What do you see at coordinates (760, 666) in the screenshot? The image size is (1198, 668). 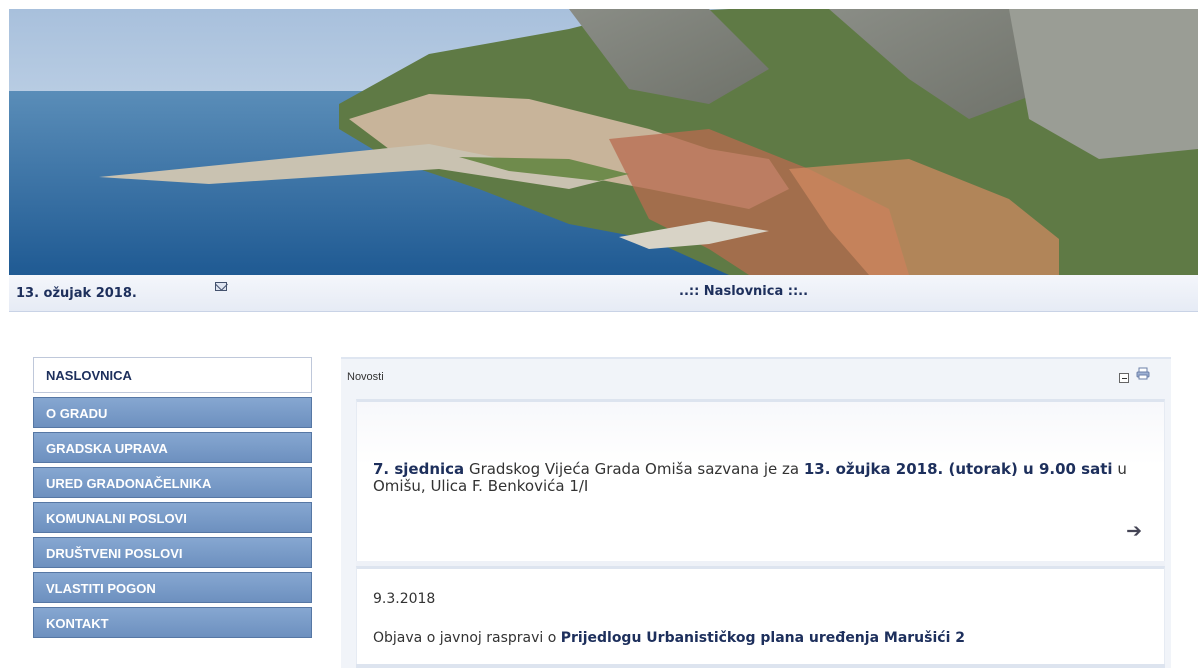 I see `panel-bottom-strip` at bounding box center [760, 666].